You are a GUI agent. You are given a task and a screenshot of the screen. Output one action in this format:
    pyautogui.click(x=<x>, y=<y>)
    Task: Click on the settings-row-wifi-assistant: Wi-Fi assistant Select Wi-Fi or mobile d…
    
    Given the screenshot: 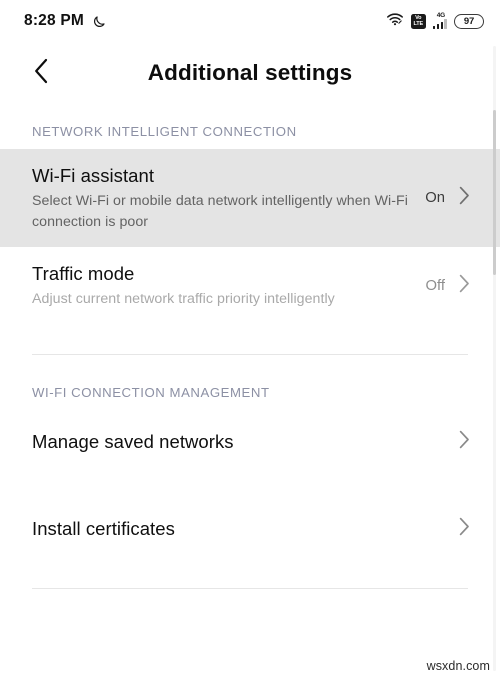 What is the action you would take?
    pyautogui.click(x=250, y=198)
    